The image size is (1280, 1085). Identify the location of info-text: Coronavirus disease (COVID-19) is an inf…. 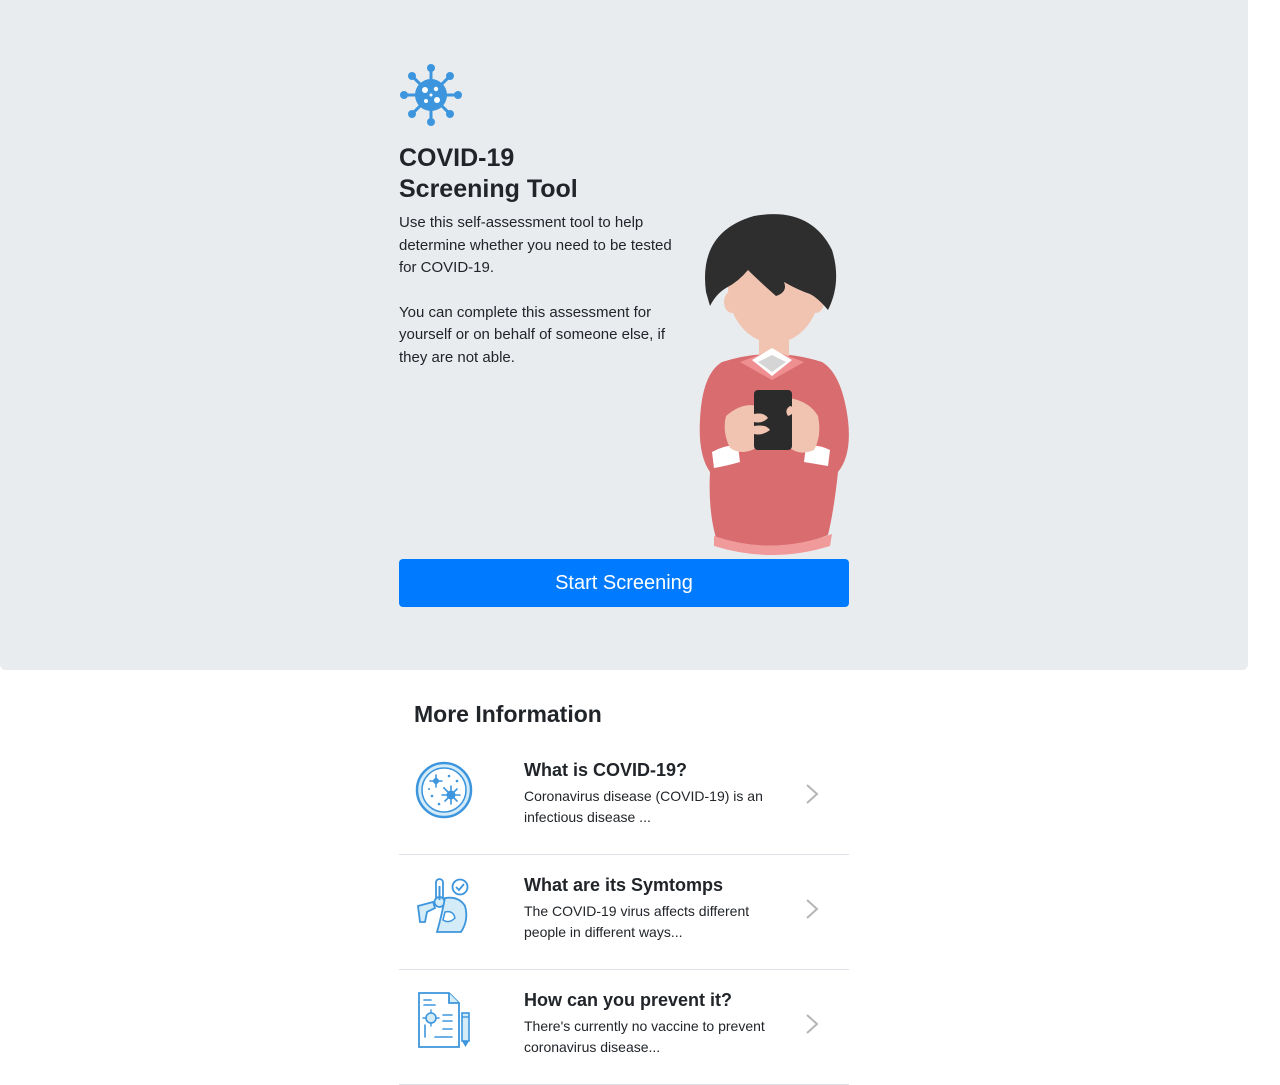
(643, 806).